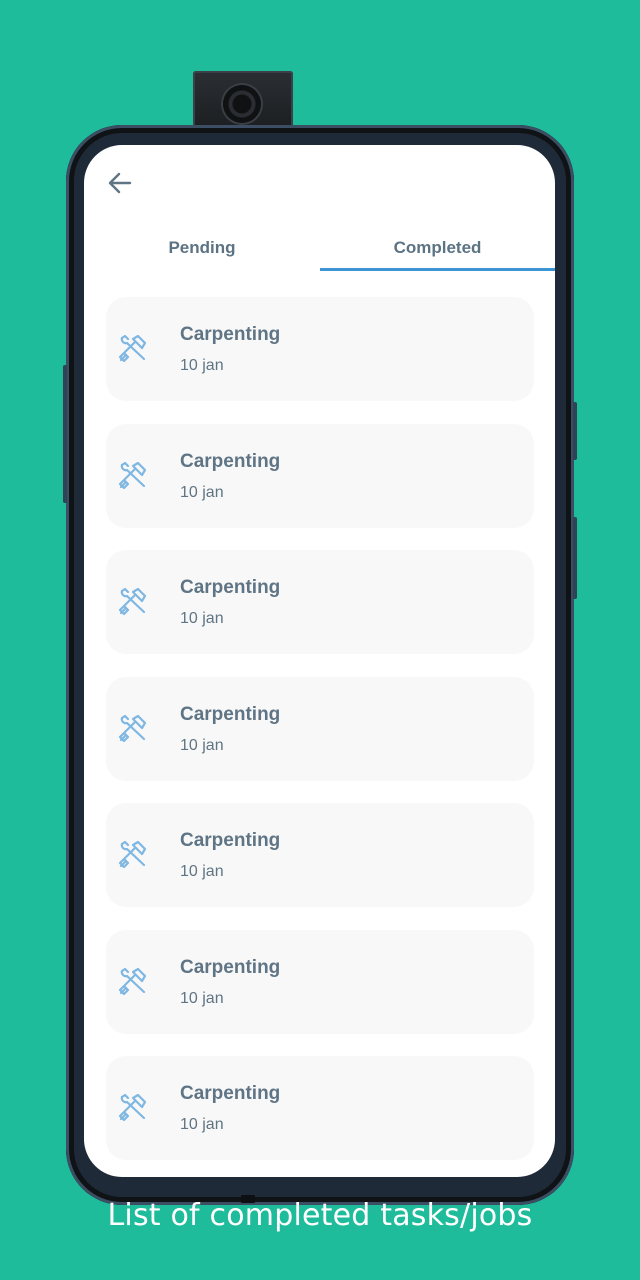 Image resolution: width=640 pixels, height=1280 pixels. Describe the element at coordinates (575, 431) in the screenshot. I see `phone-volume-button` at that location.